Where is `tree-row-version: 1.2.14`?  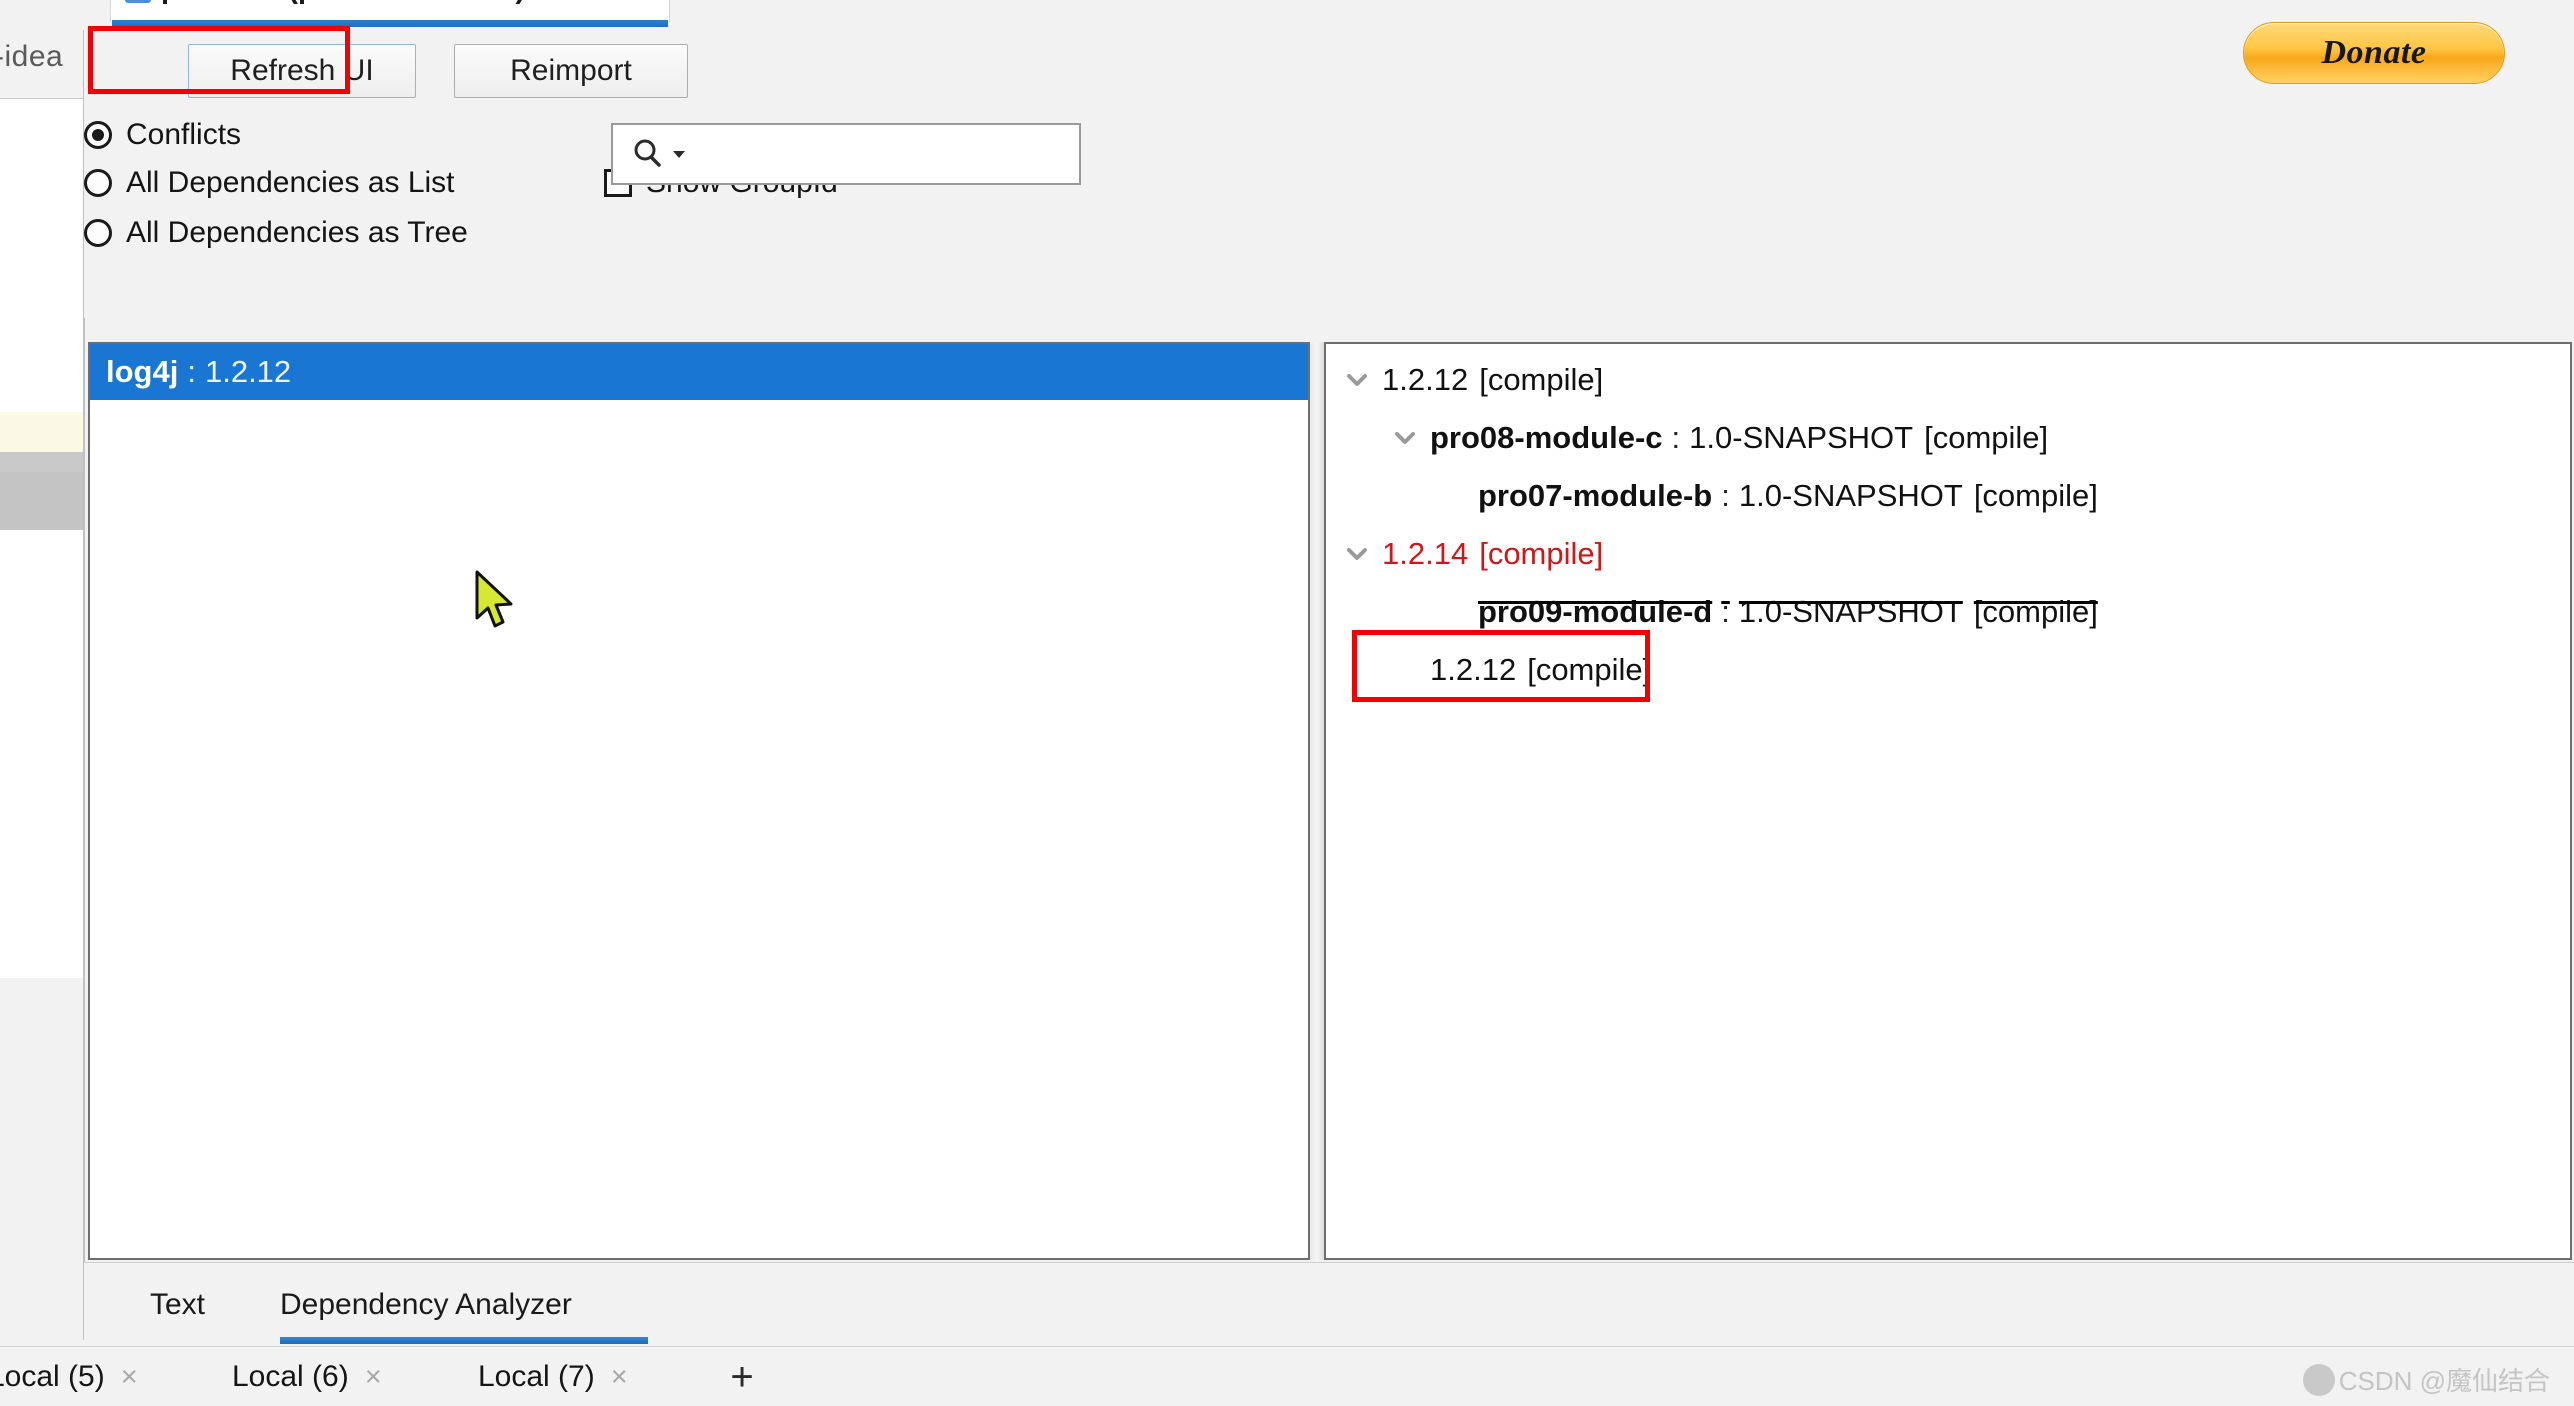 tree-row-version: 1.2.14 is located at coordinates (1425, 553).